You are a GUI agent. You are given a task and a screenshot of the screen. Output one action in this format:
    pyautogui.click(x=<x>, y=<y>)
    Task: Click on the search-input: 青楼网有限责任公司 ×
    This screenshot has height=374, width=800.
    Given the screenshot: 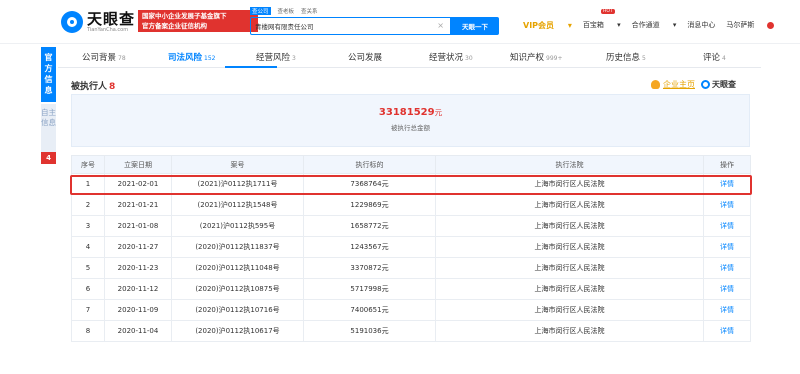 What is the action you would take?
    pyautogui.click(x=350, y=26)
    